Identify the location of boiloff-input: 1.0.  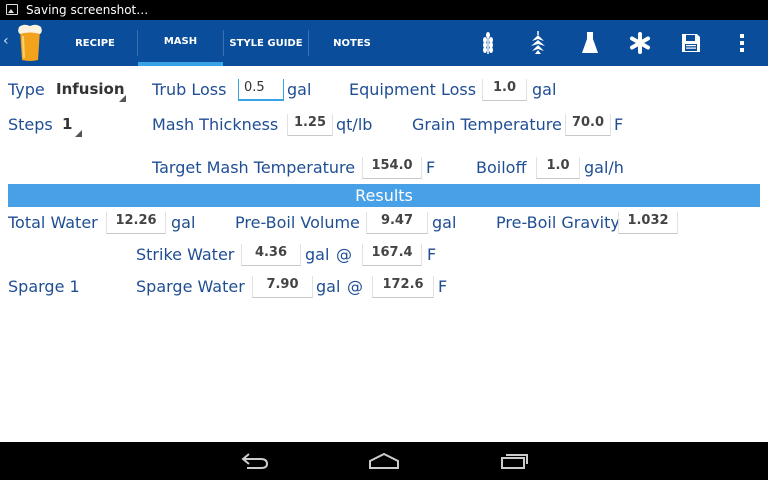
(558, 168).